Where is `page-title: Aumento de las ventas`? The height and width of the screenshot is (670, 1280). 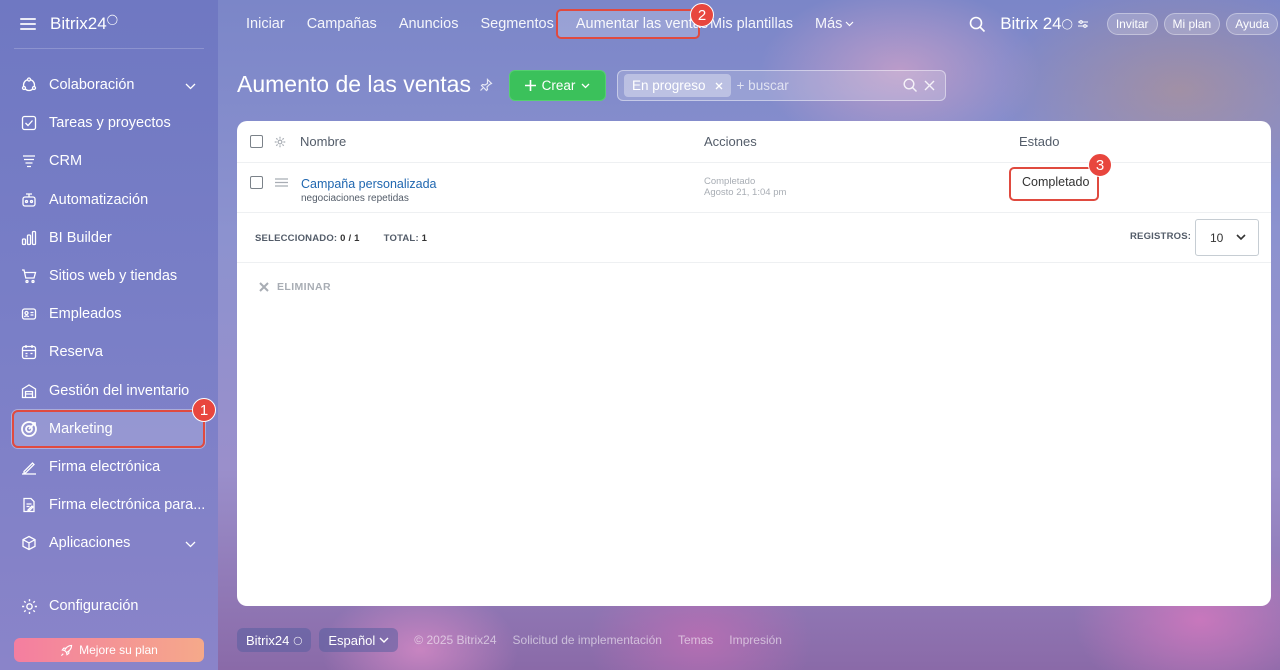
page-title: Aumento de las ventas is located at coordinates (365, 84).